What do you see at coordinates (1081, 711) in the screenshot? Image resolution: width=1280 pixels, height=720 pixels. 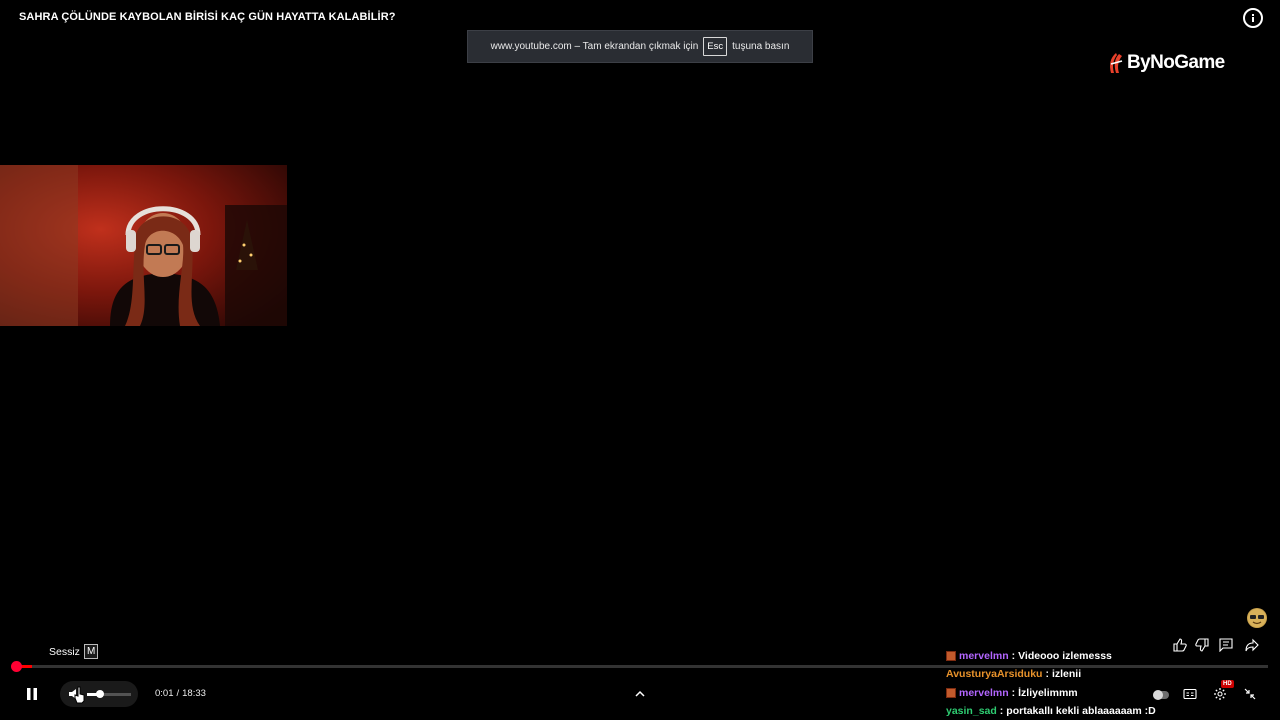 I see `chat-text: portakallı kekli ablaaaaaam :D` at bounding box center [1081, 711].